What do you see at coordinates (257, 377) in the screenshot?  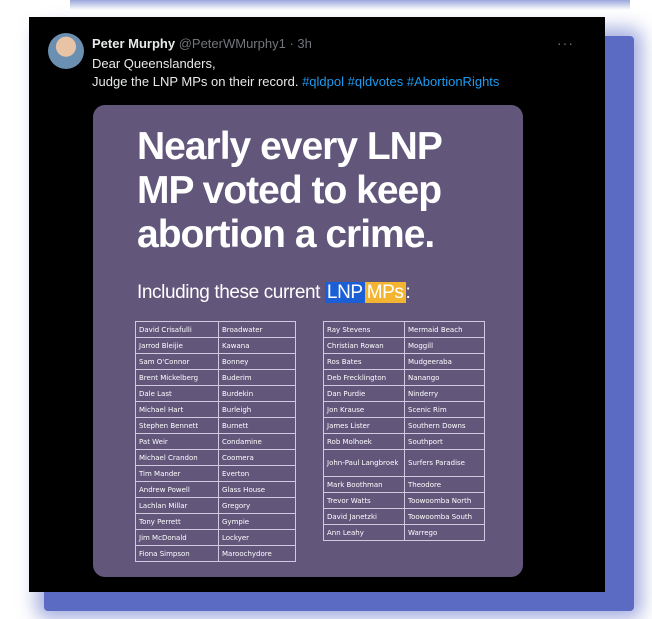 I see `electorate-cell: Buderim` at bounding box center [257, 377].